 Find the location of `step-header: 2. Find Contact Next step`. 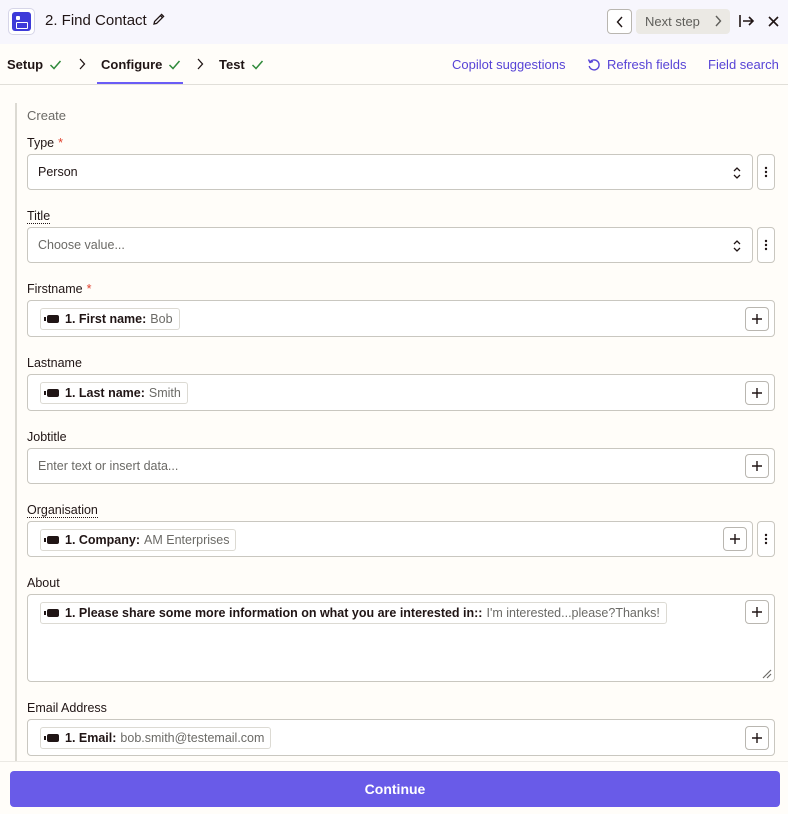

step-header: 2. Find Contact Next step is located at coordinates (394, 22).